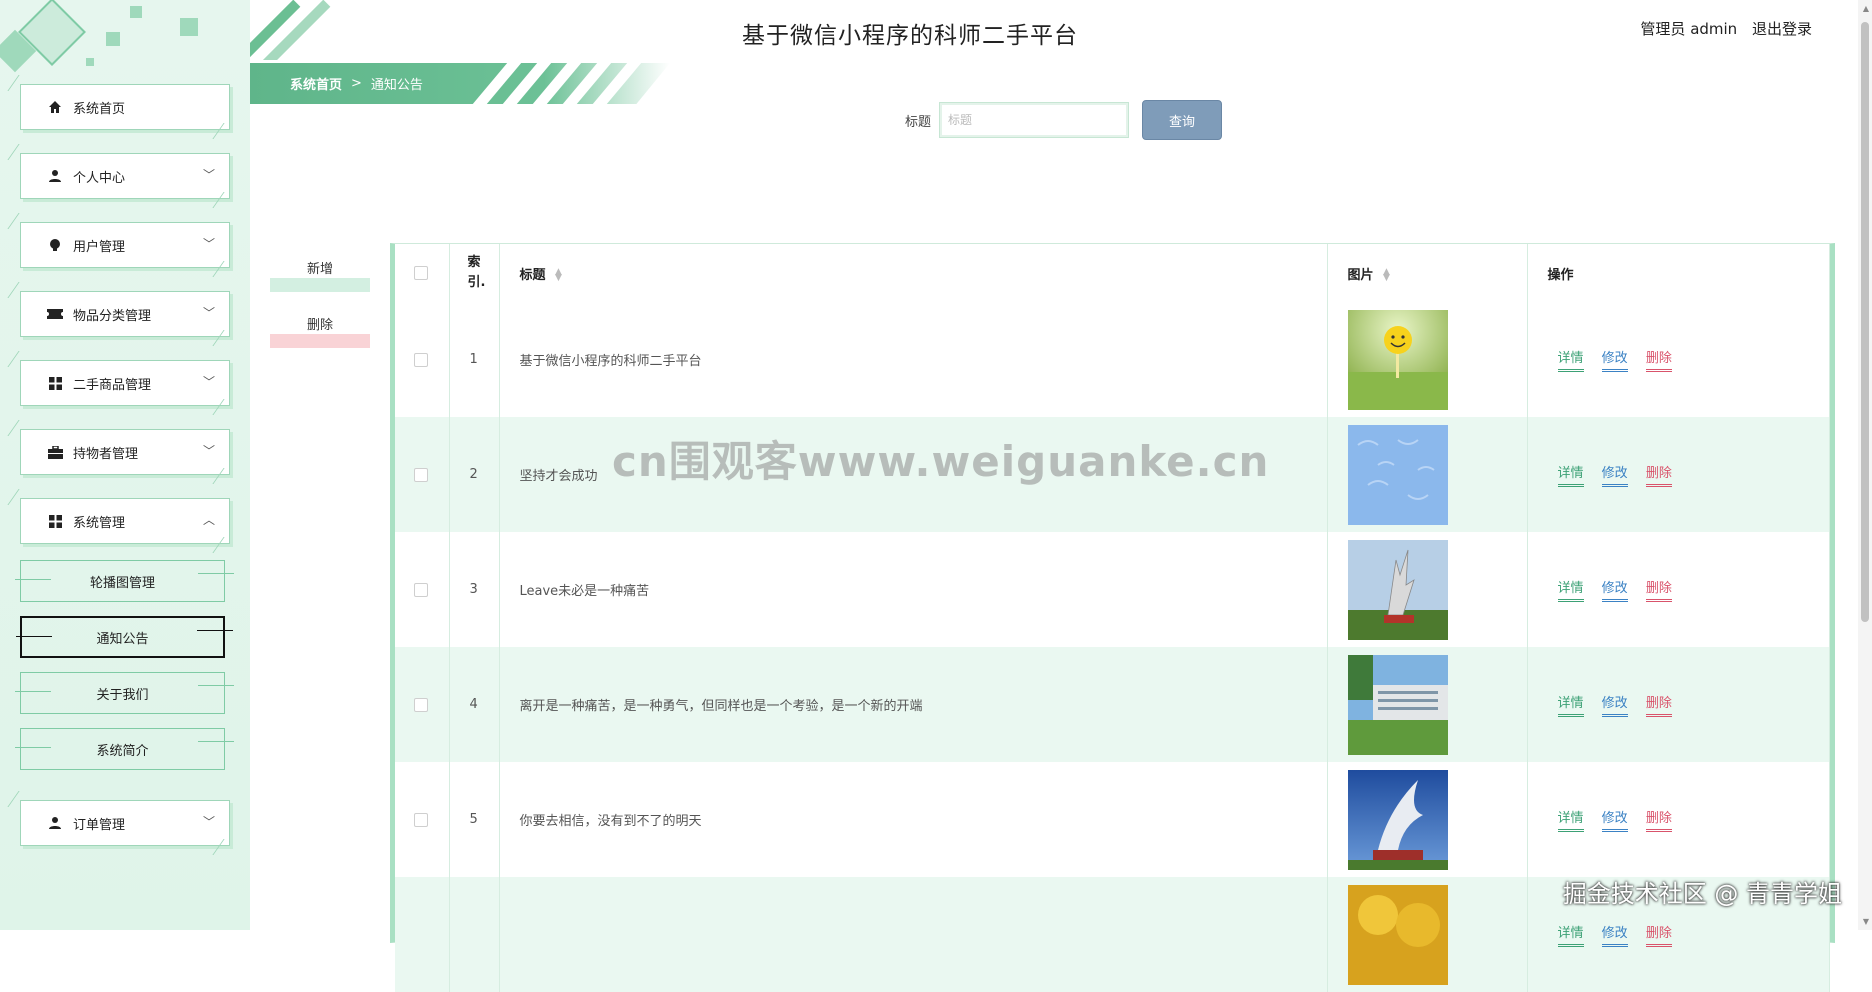 This screenshot has height=992, width=1872. I want to click on add-button: 新增, so click(320, 272).